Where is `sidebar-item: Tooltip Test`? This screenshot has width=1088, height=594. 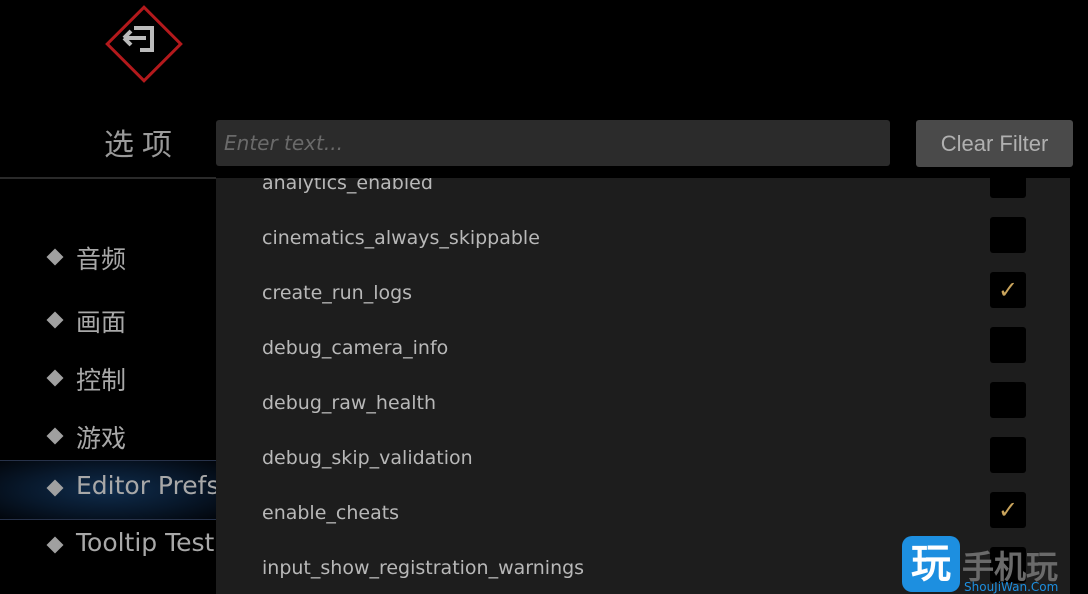 sidebar-item: Tooltip Test is located at coordinates (108, 547).